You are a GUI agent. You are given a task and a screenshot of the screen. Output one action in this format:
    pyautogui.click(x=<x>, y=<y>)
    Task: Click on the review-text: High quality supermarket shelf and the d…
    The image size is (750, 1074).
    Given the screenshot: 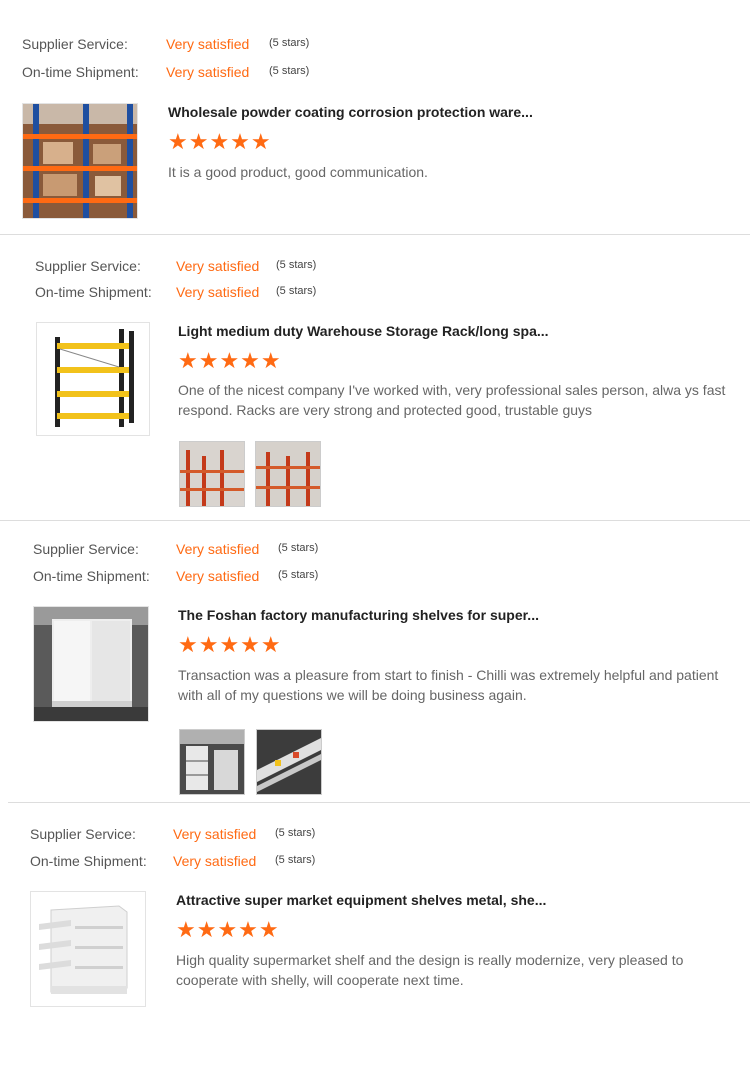 What is the action you would take?
    pyautogui.click(x=430, y=970)
    